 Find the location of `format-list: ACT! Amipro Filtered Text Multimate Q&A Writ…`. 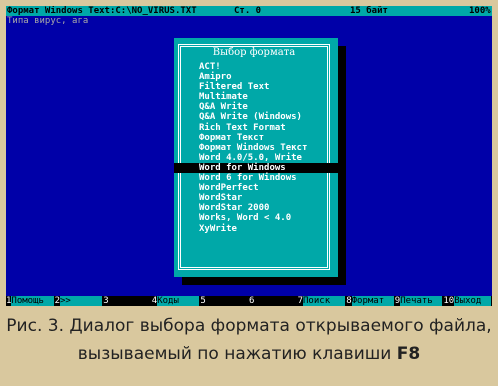

format-list: ACT! Amipro Filtered Text Multimate Q&A Writ… is located at coordinates (256, 148).